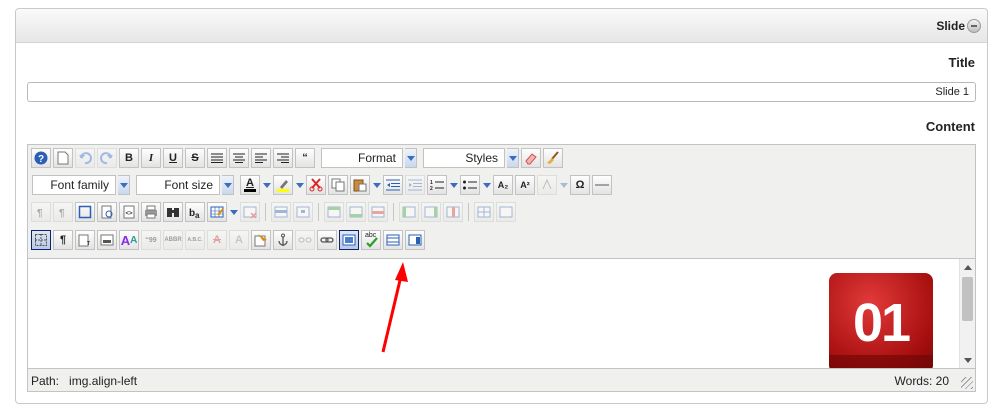 The width and height of the screenshot is (999, 412). I want to click on cut-icon, so click(316, 185).